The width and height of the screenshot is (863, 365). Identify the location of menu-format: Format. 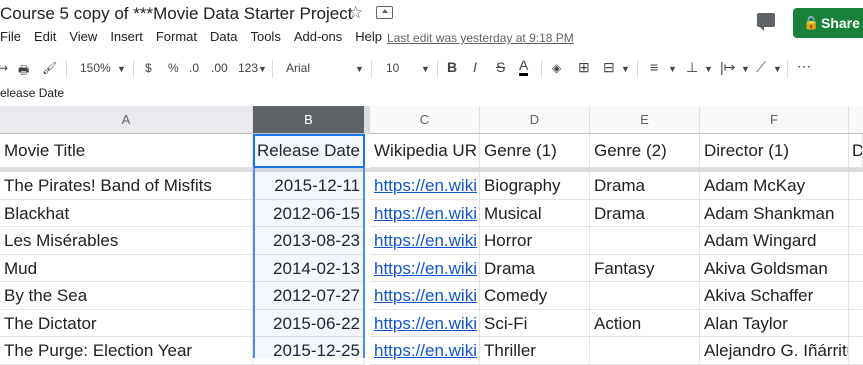
(176, 38).